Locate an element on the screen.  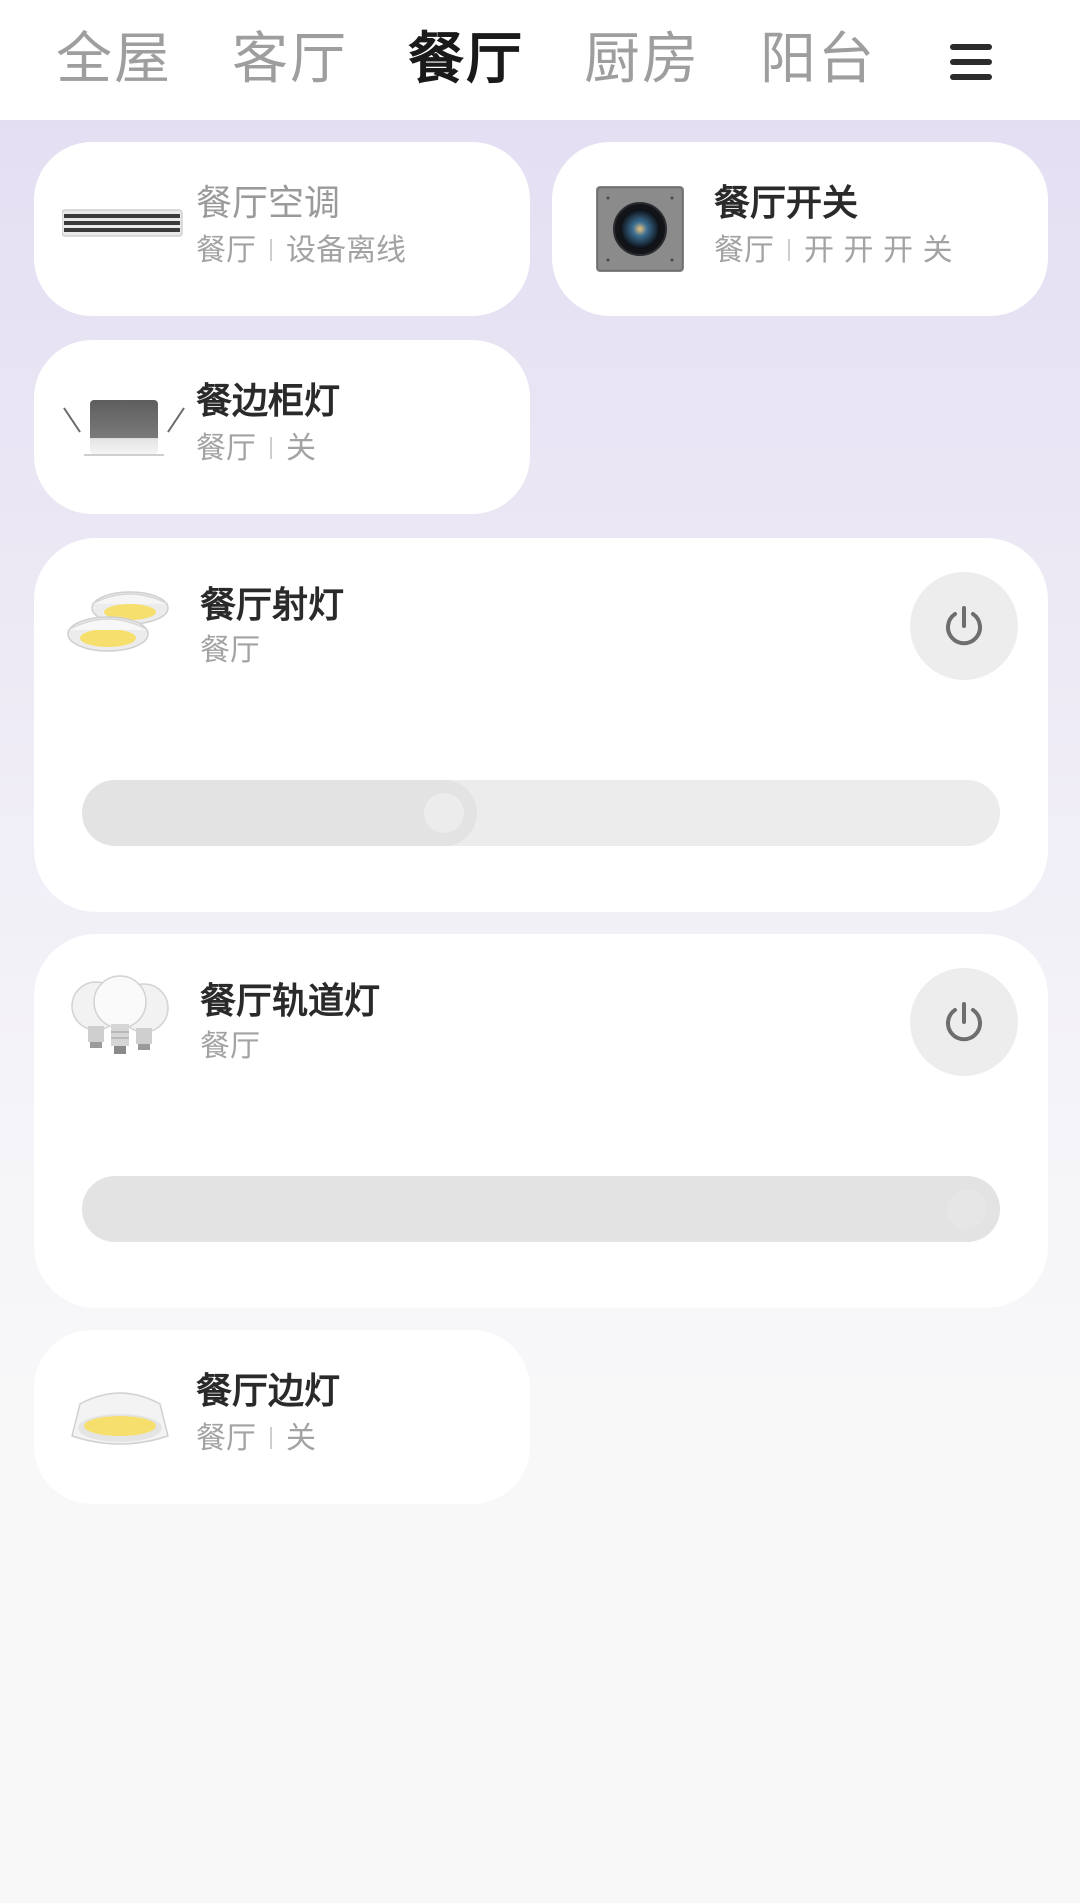
device-card-side-light: 餐厅边灯 餐厅关 is located at coordinates (282, 1417).